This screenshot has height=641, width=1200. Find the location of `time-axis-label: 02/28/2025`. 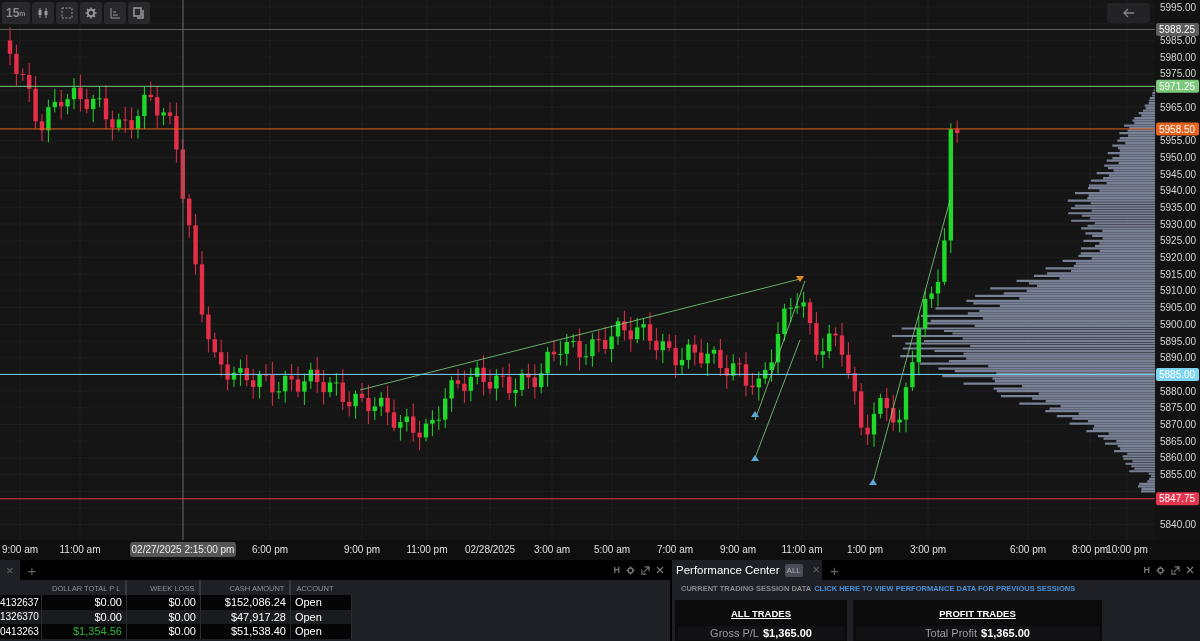

time-axis-label: 02/28/2025 is located at coordinates (490, 549).